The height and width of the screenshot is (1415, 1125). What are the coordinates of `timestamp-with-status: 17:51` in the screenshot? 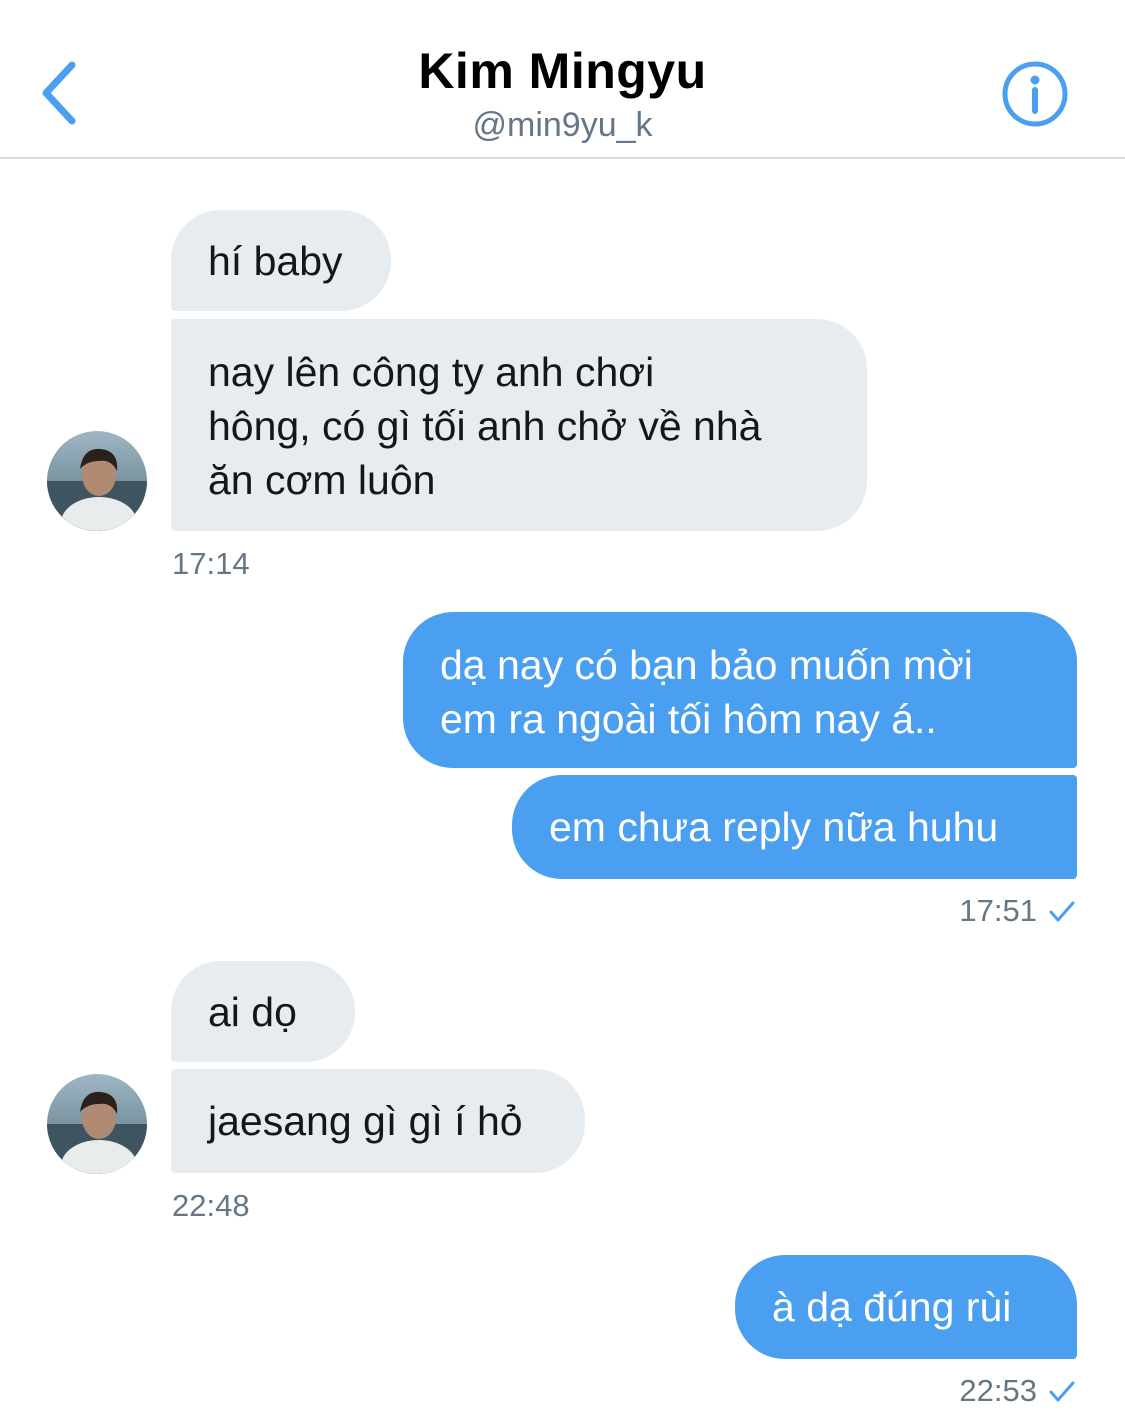 It's located at (1017, 911).